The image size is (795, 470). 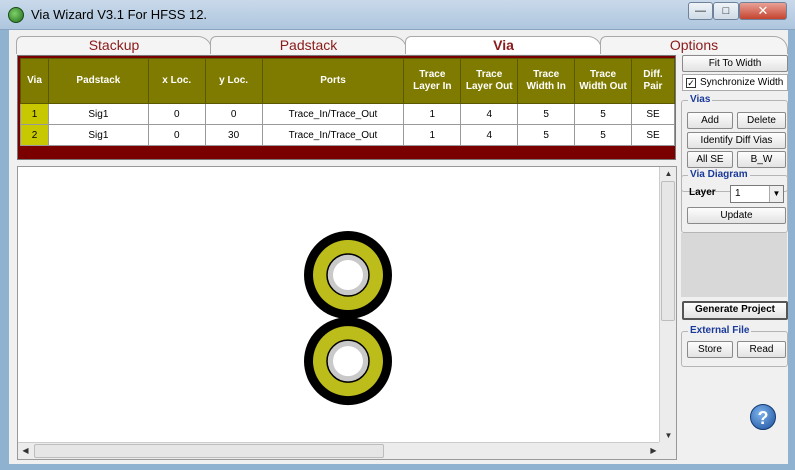 I want to click on fit-to-width-button: Fit To Width, so click(x=735, y=63).